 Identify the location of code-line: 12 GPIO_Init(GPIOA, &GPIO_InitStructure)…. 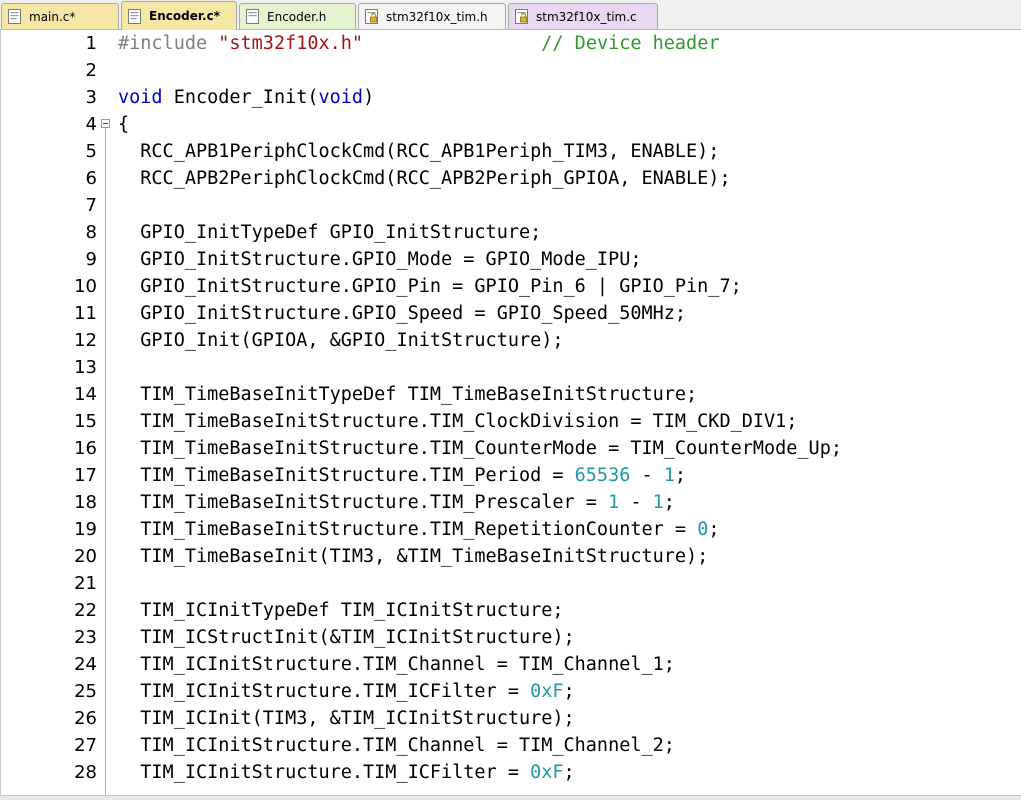
(511, 340).